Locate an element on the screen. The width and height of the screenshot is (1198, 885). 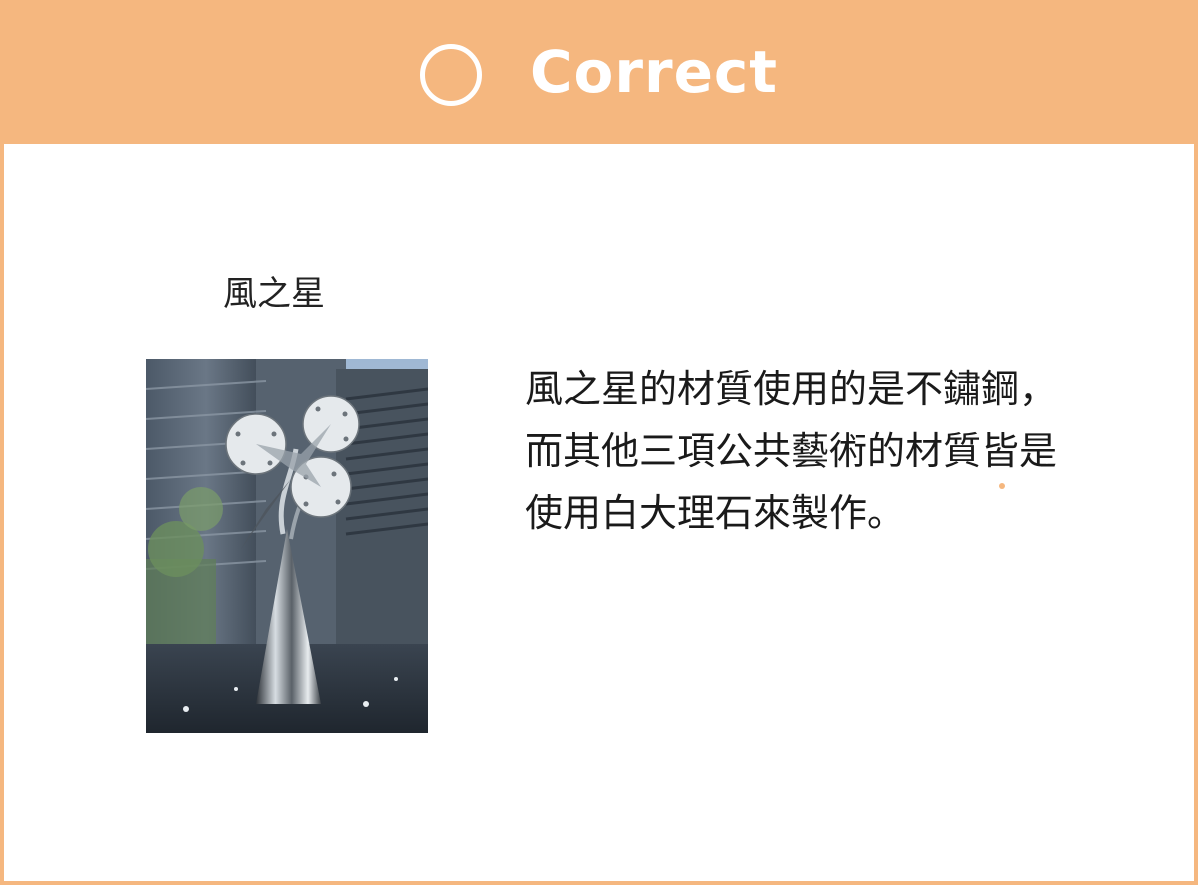
artwork-caption: 風之星 is located at coordinates (274, 294).